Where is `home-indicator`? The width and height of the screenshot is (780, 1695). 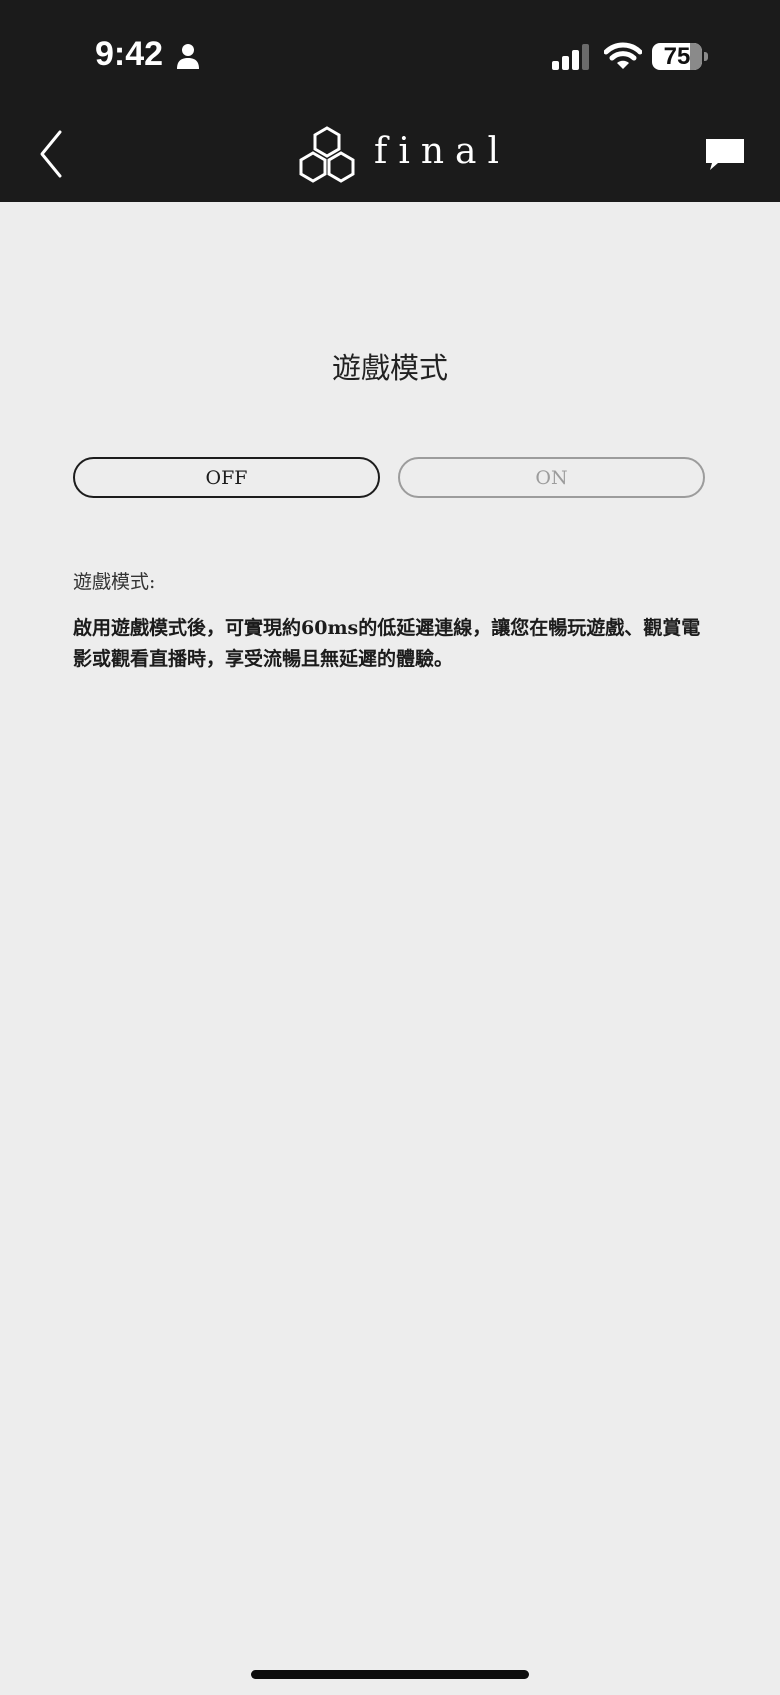 home-indicator is located at coordinates (390, 1674).